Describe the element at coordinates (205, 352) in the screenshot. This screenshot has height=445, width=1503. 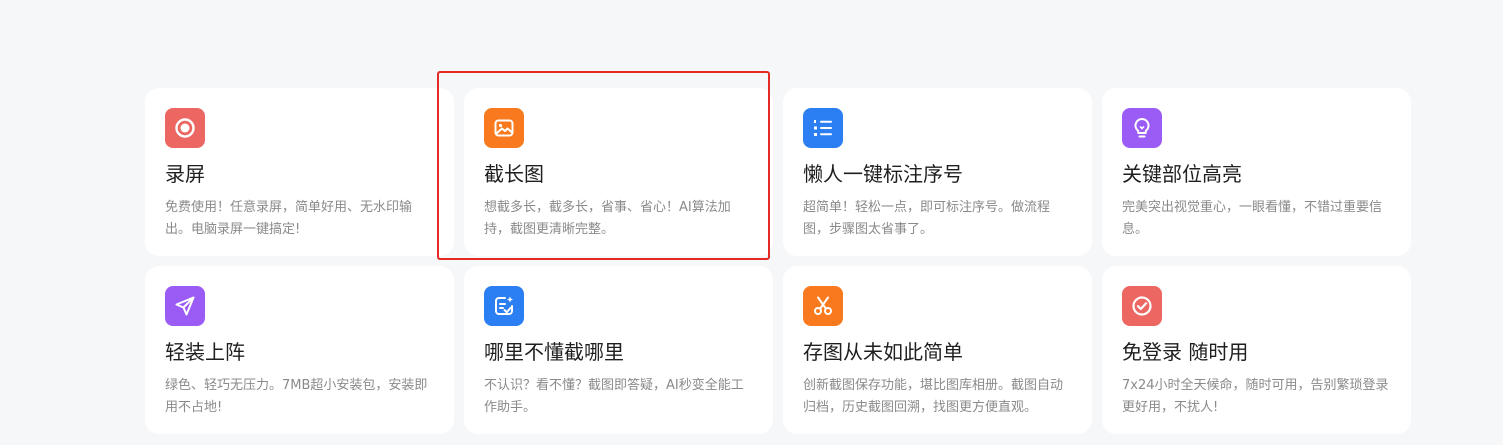
I see `feature-title: 轻装上阵` at that location.